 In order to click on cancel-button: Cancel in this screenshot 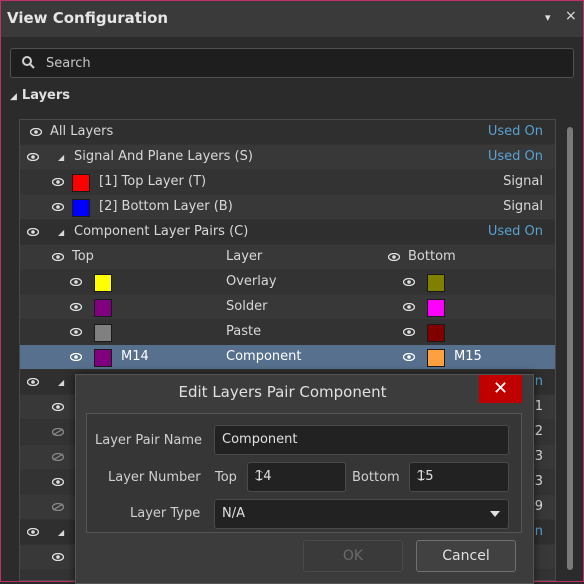, I will do `click(466, 556)`.